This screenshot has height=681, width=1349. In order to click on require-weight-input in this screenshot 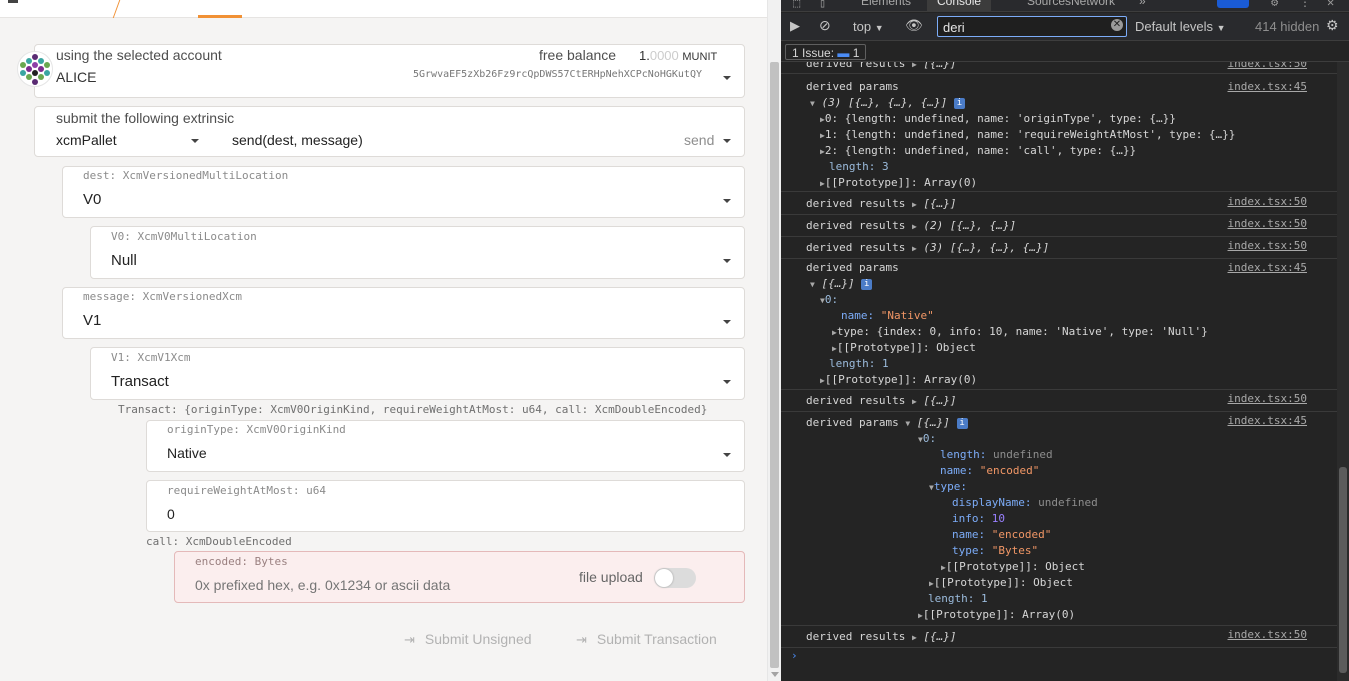, I will do `click(437, 514)`.